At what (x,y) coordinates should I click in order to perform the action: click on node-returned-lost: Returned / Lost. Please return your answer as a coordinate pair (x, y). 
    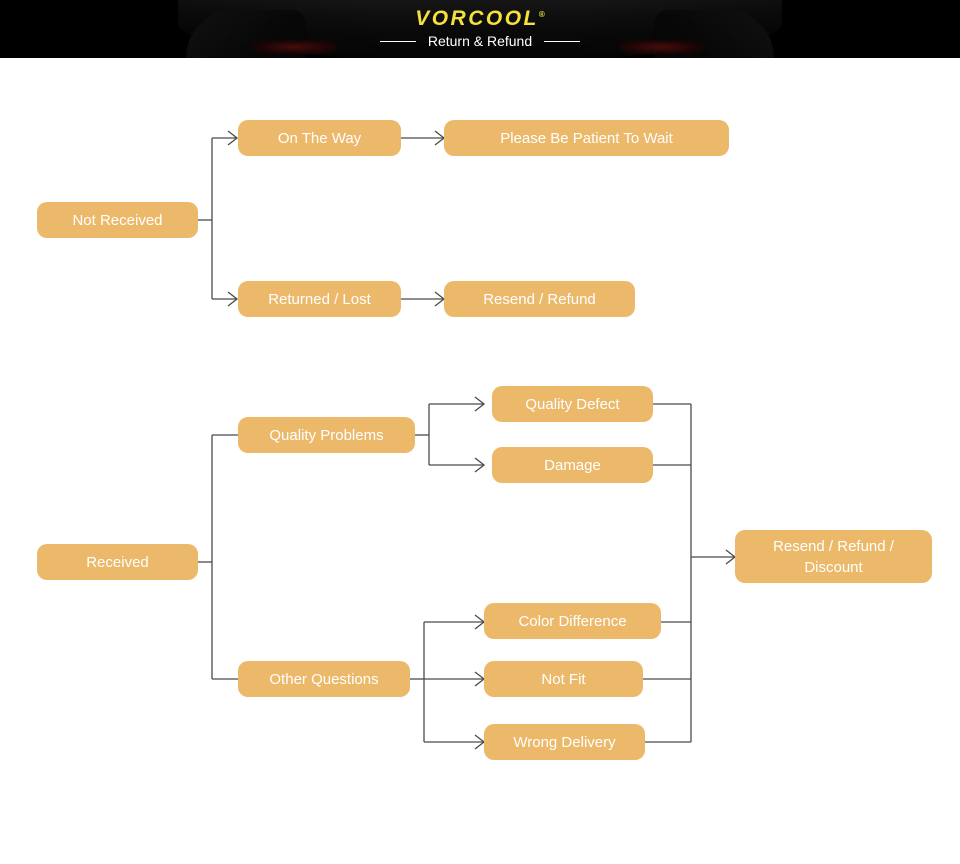
    Looking at the image, I should click on (319, 299).